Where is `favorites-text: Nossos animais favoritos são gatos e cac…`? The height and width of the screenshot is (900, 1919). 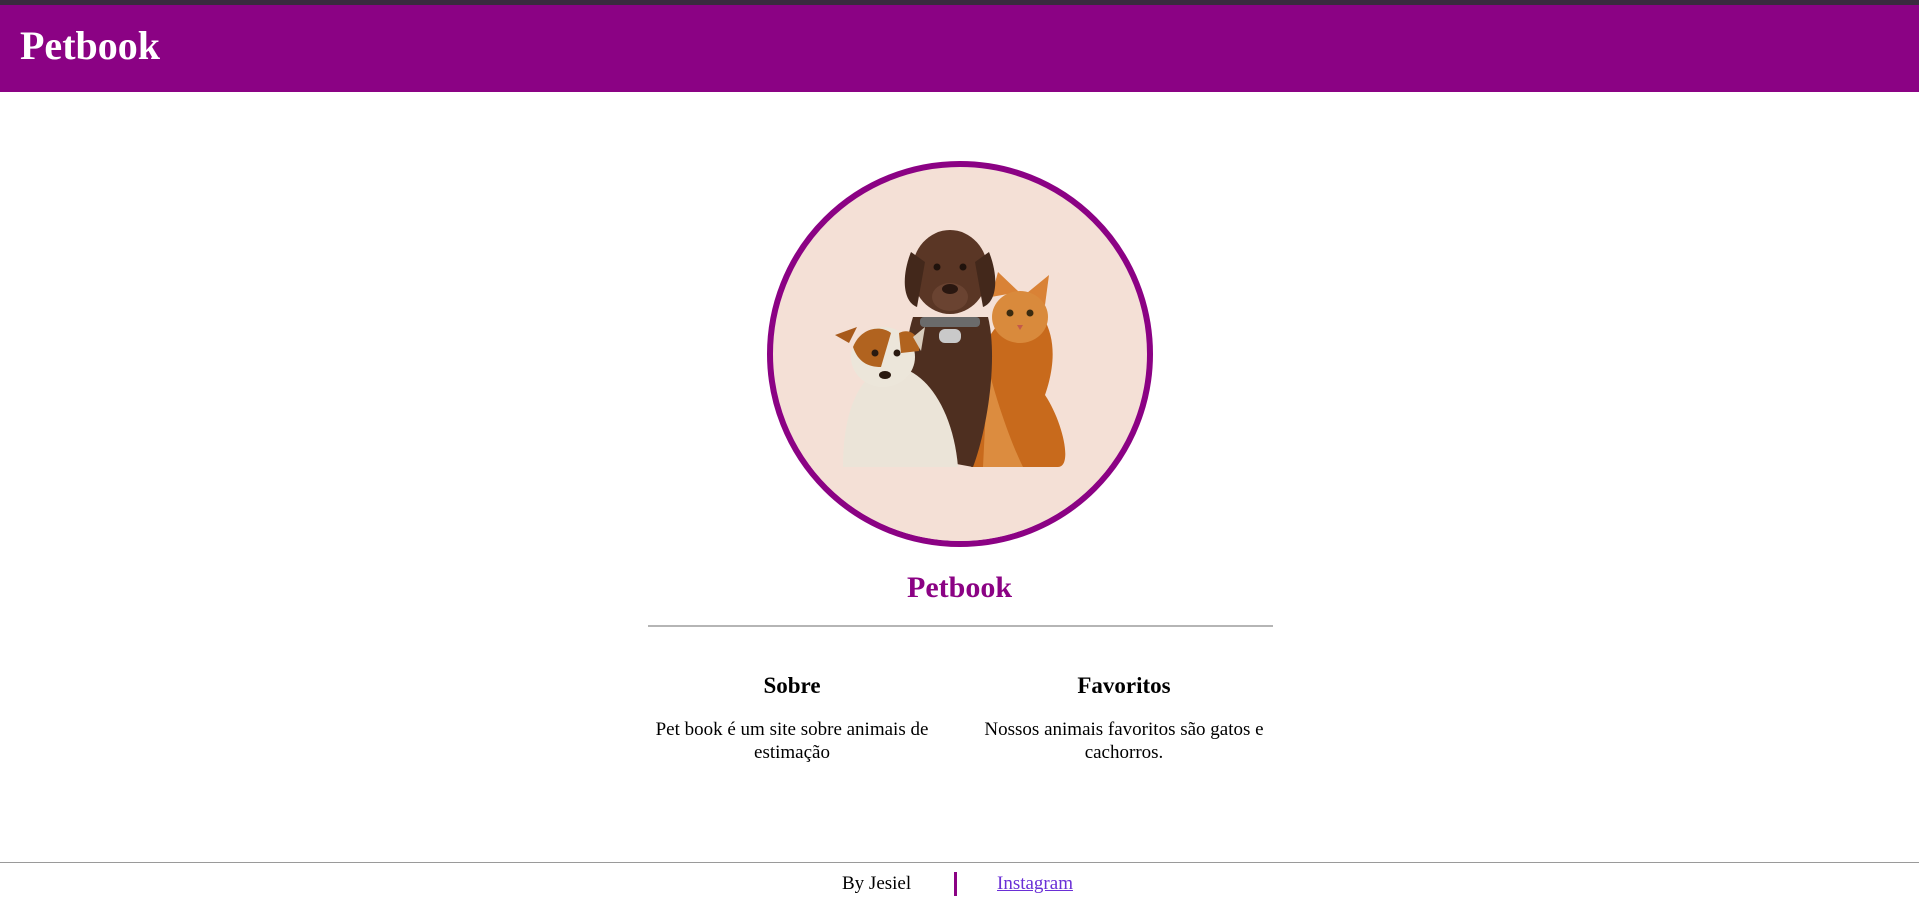 favorites-text: Nossos animais favoritos são gatos e cac… is located at coordinates (1124, 740).